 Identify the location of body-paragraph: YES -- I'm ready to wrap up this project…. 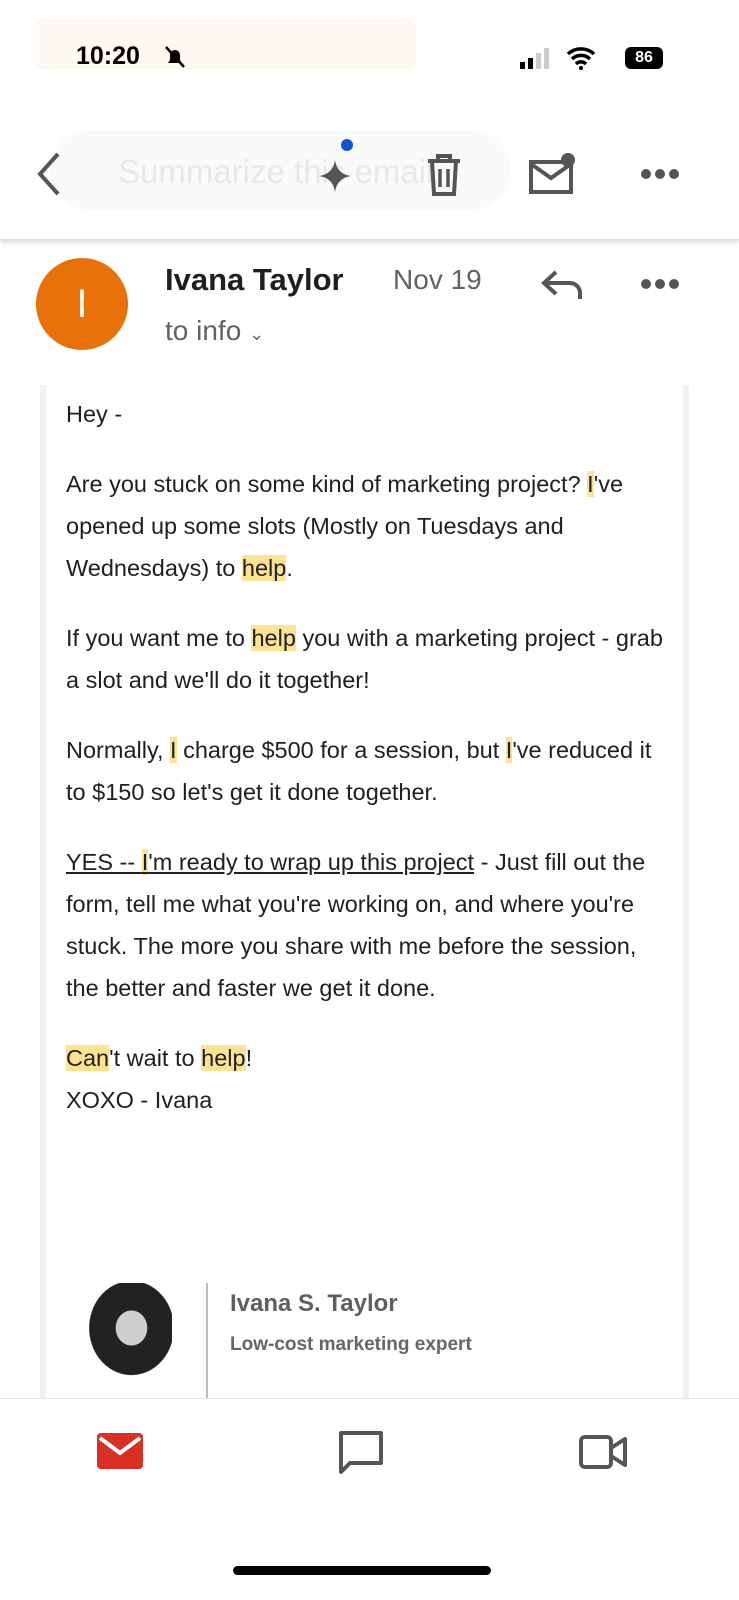
(366, 925).